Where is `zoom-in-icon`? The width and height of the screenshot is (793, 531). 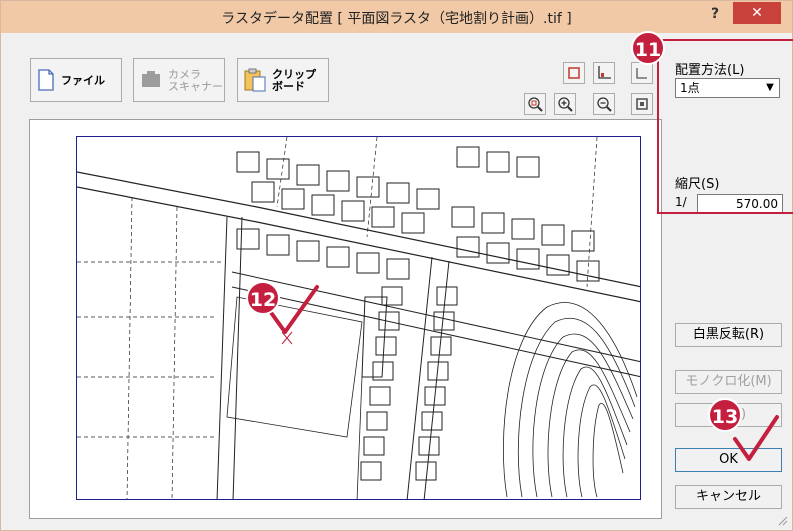
zoom-in-icon is located at coordinates (565, 104).